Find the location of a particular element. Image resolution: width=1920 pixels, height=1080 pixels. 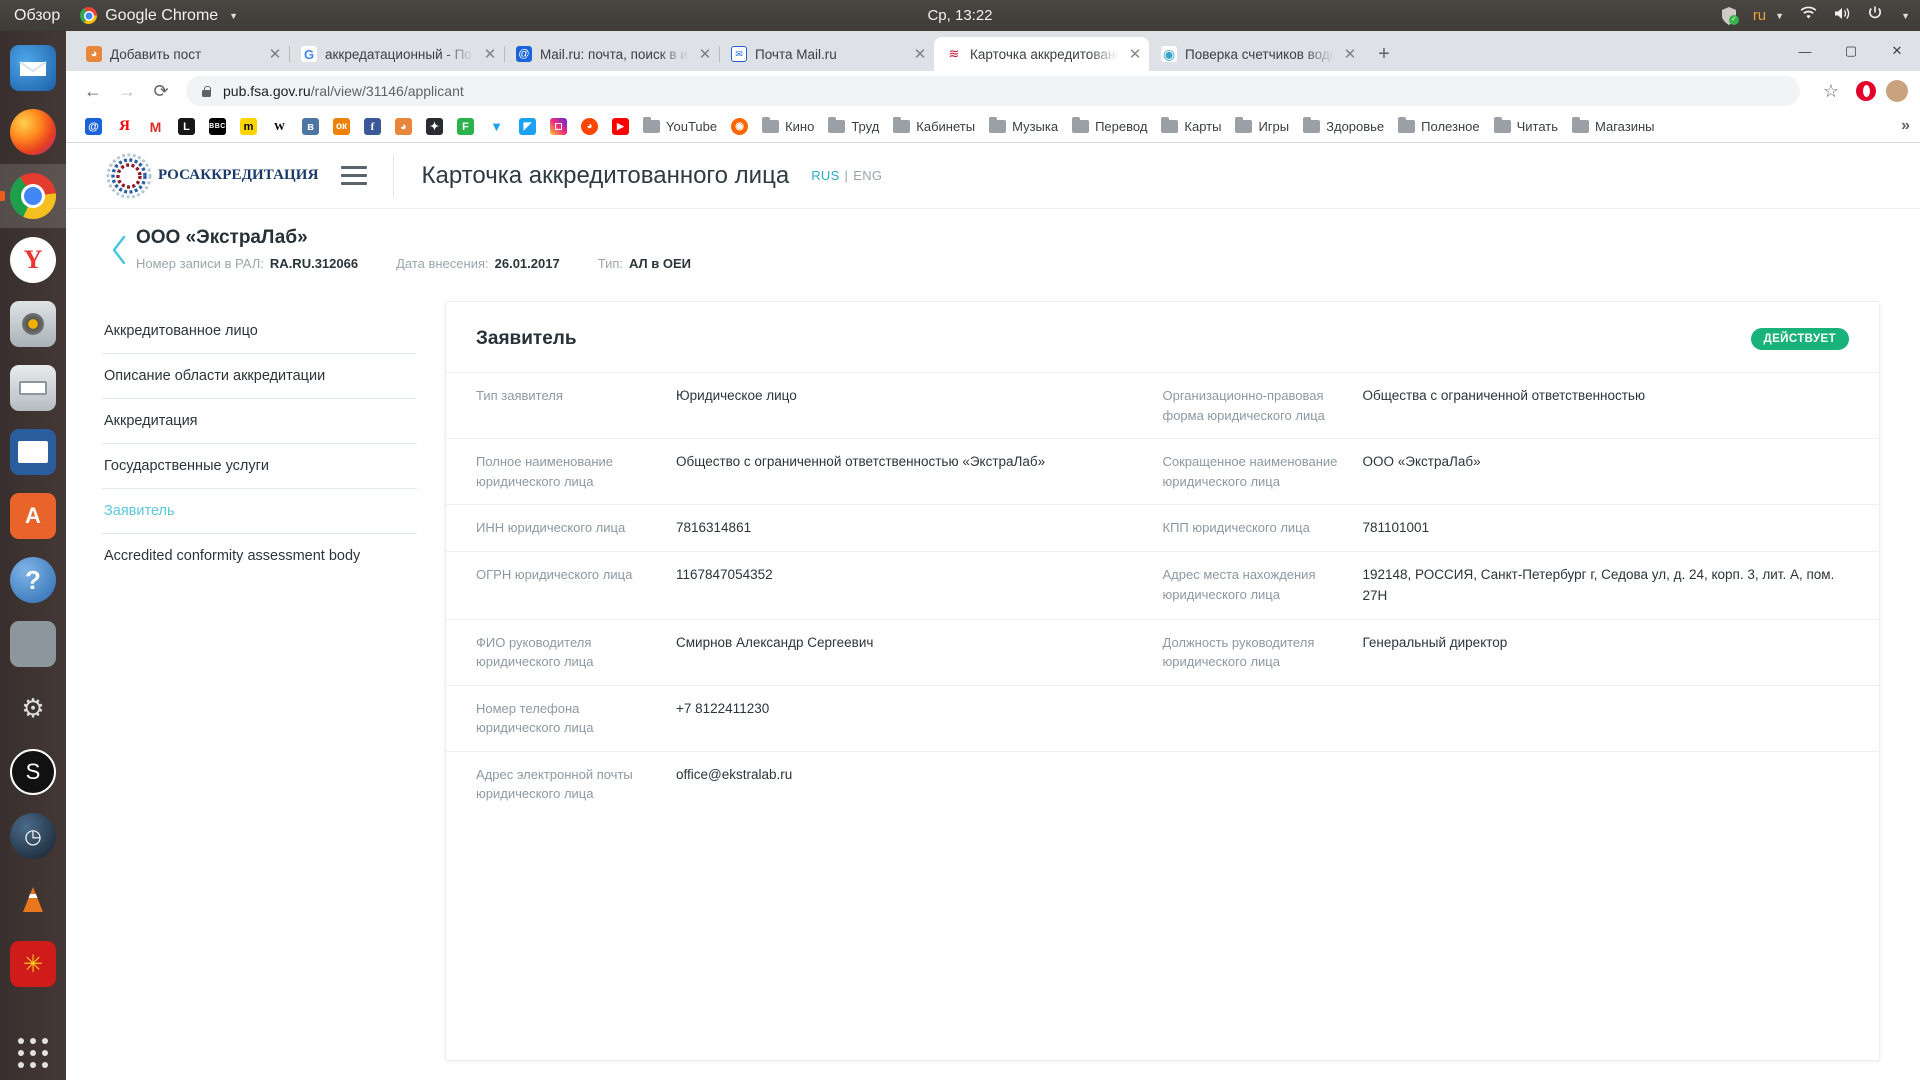

bookmark-folder-youtube: YouTube is located at coordinates (680, 126).